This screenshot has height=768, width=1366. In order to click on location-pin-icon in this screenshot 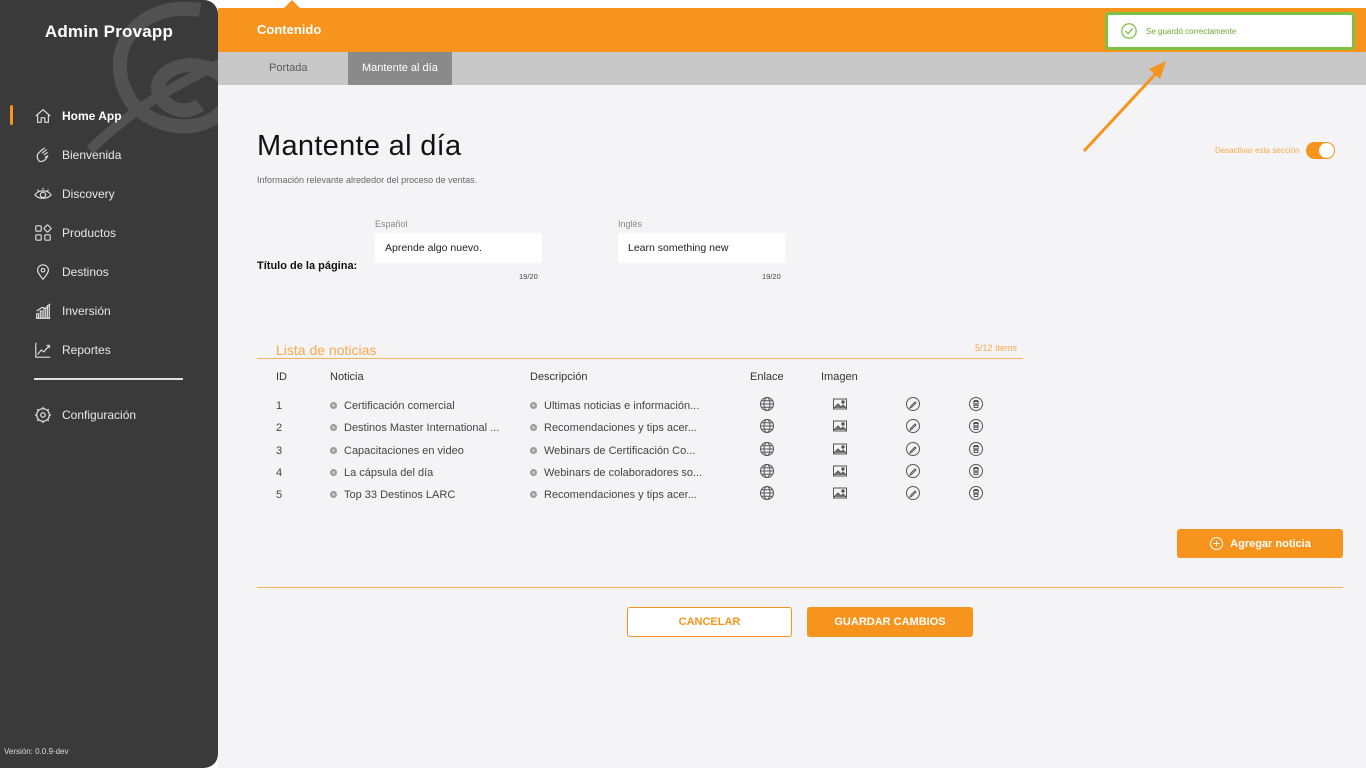, I will do `click(43, 271)`.